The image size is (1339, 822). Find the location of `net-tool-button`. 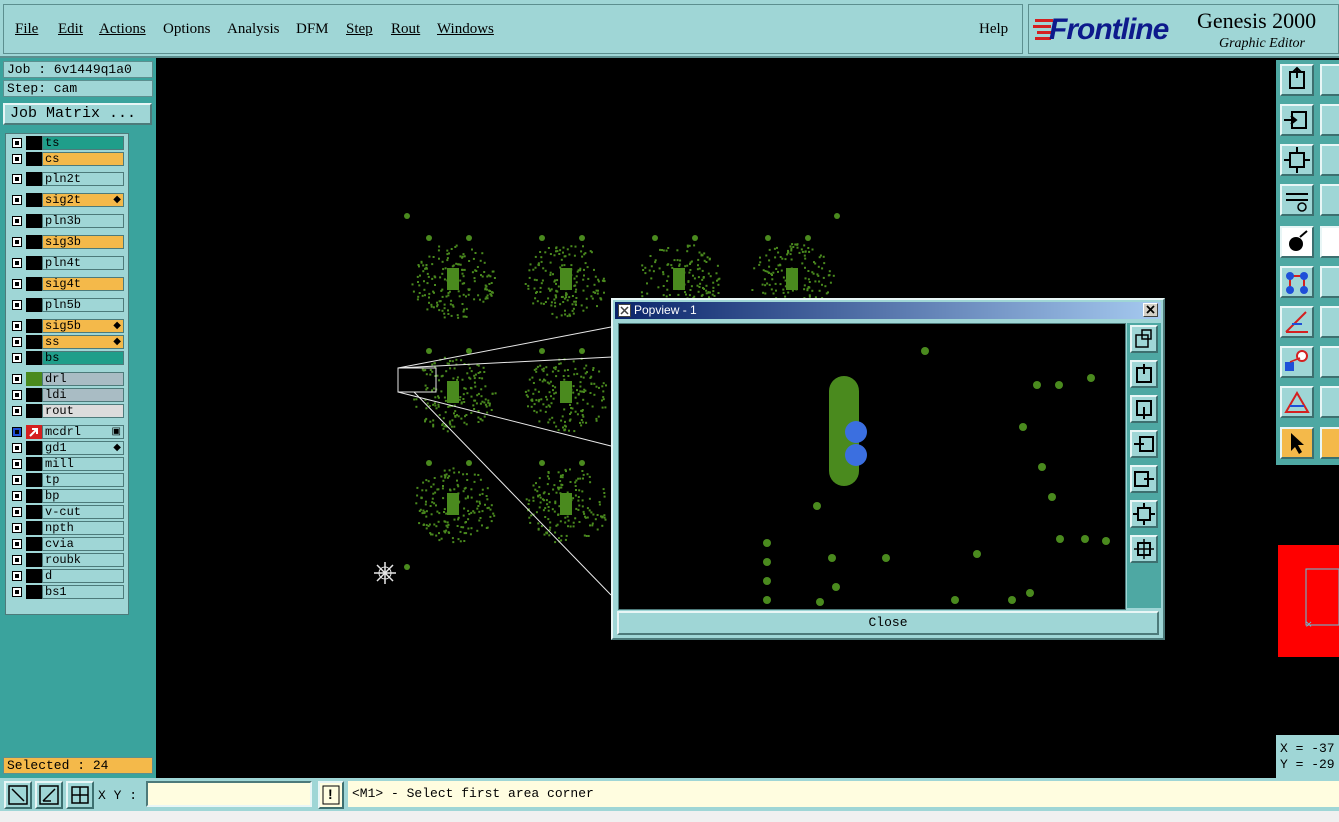

net-tool-button is located at coordinates (1297, 282).